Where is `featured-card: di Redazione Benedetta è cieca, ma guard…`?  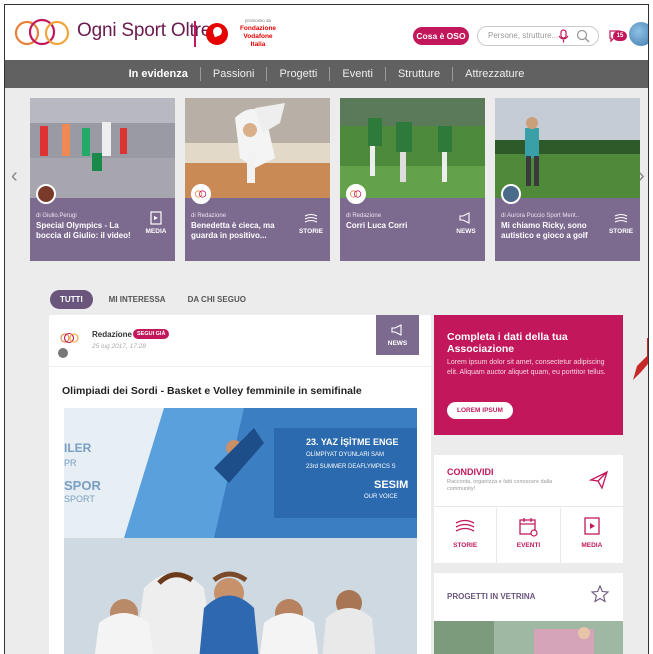
featured-card: di Redazione Benedetta è cieca, ma guard… is located at coordinates (257, 179).